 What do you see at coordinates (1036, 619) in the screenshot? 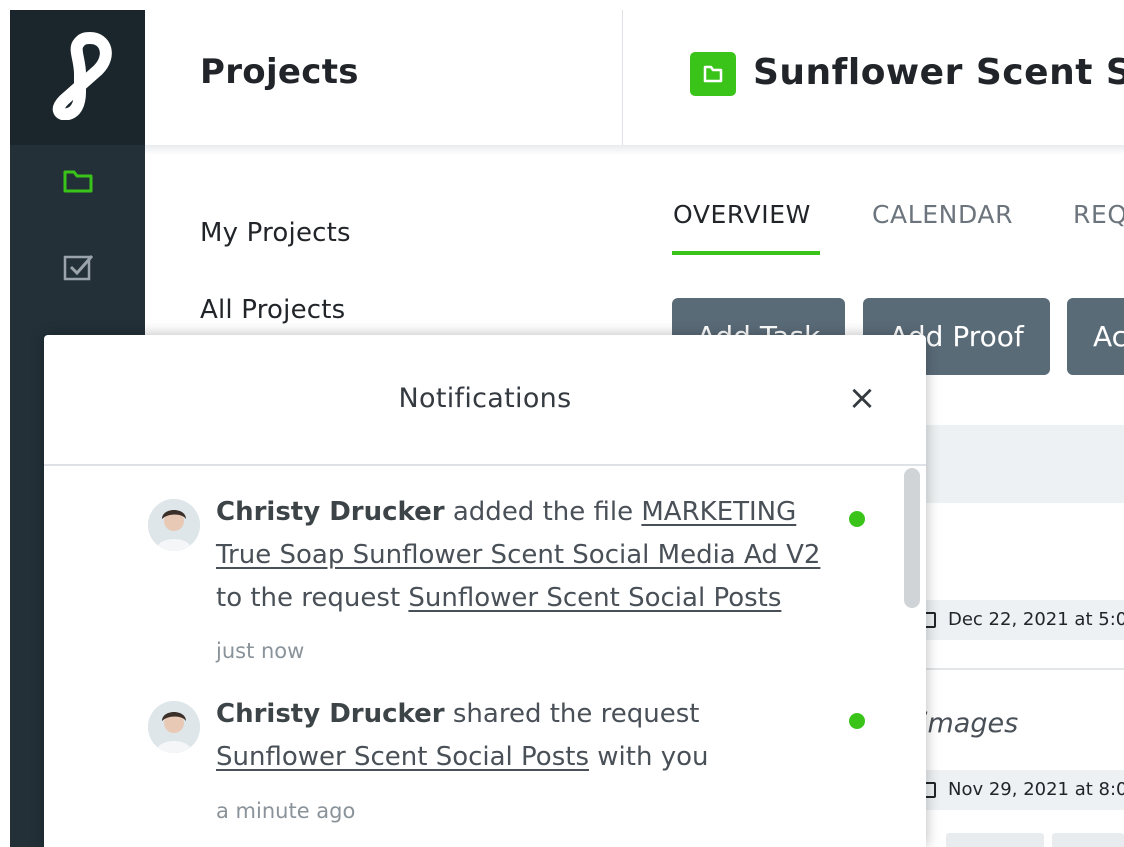
I see `due-date: Dec 22, 2021 at 5:00` at bounding box center [1036, 619].